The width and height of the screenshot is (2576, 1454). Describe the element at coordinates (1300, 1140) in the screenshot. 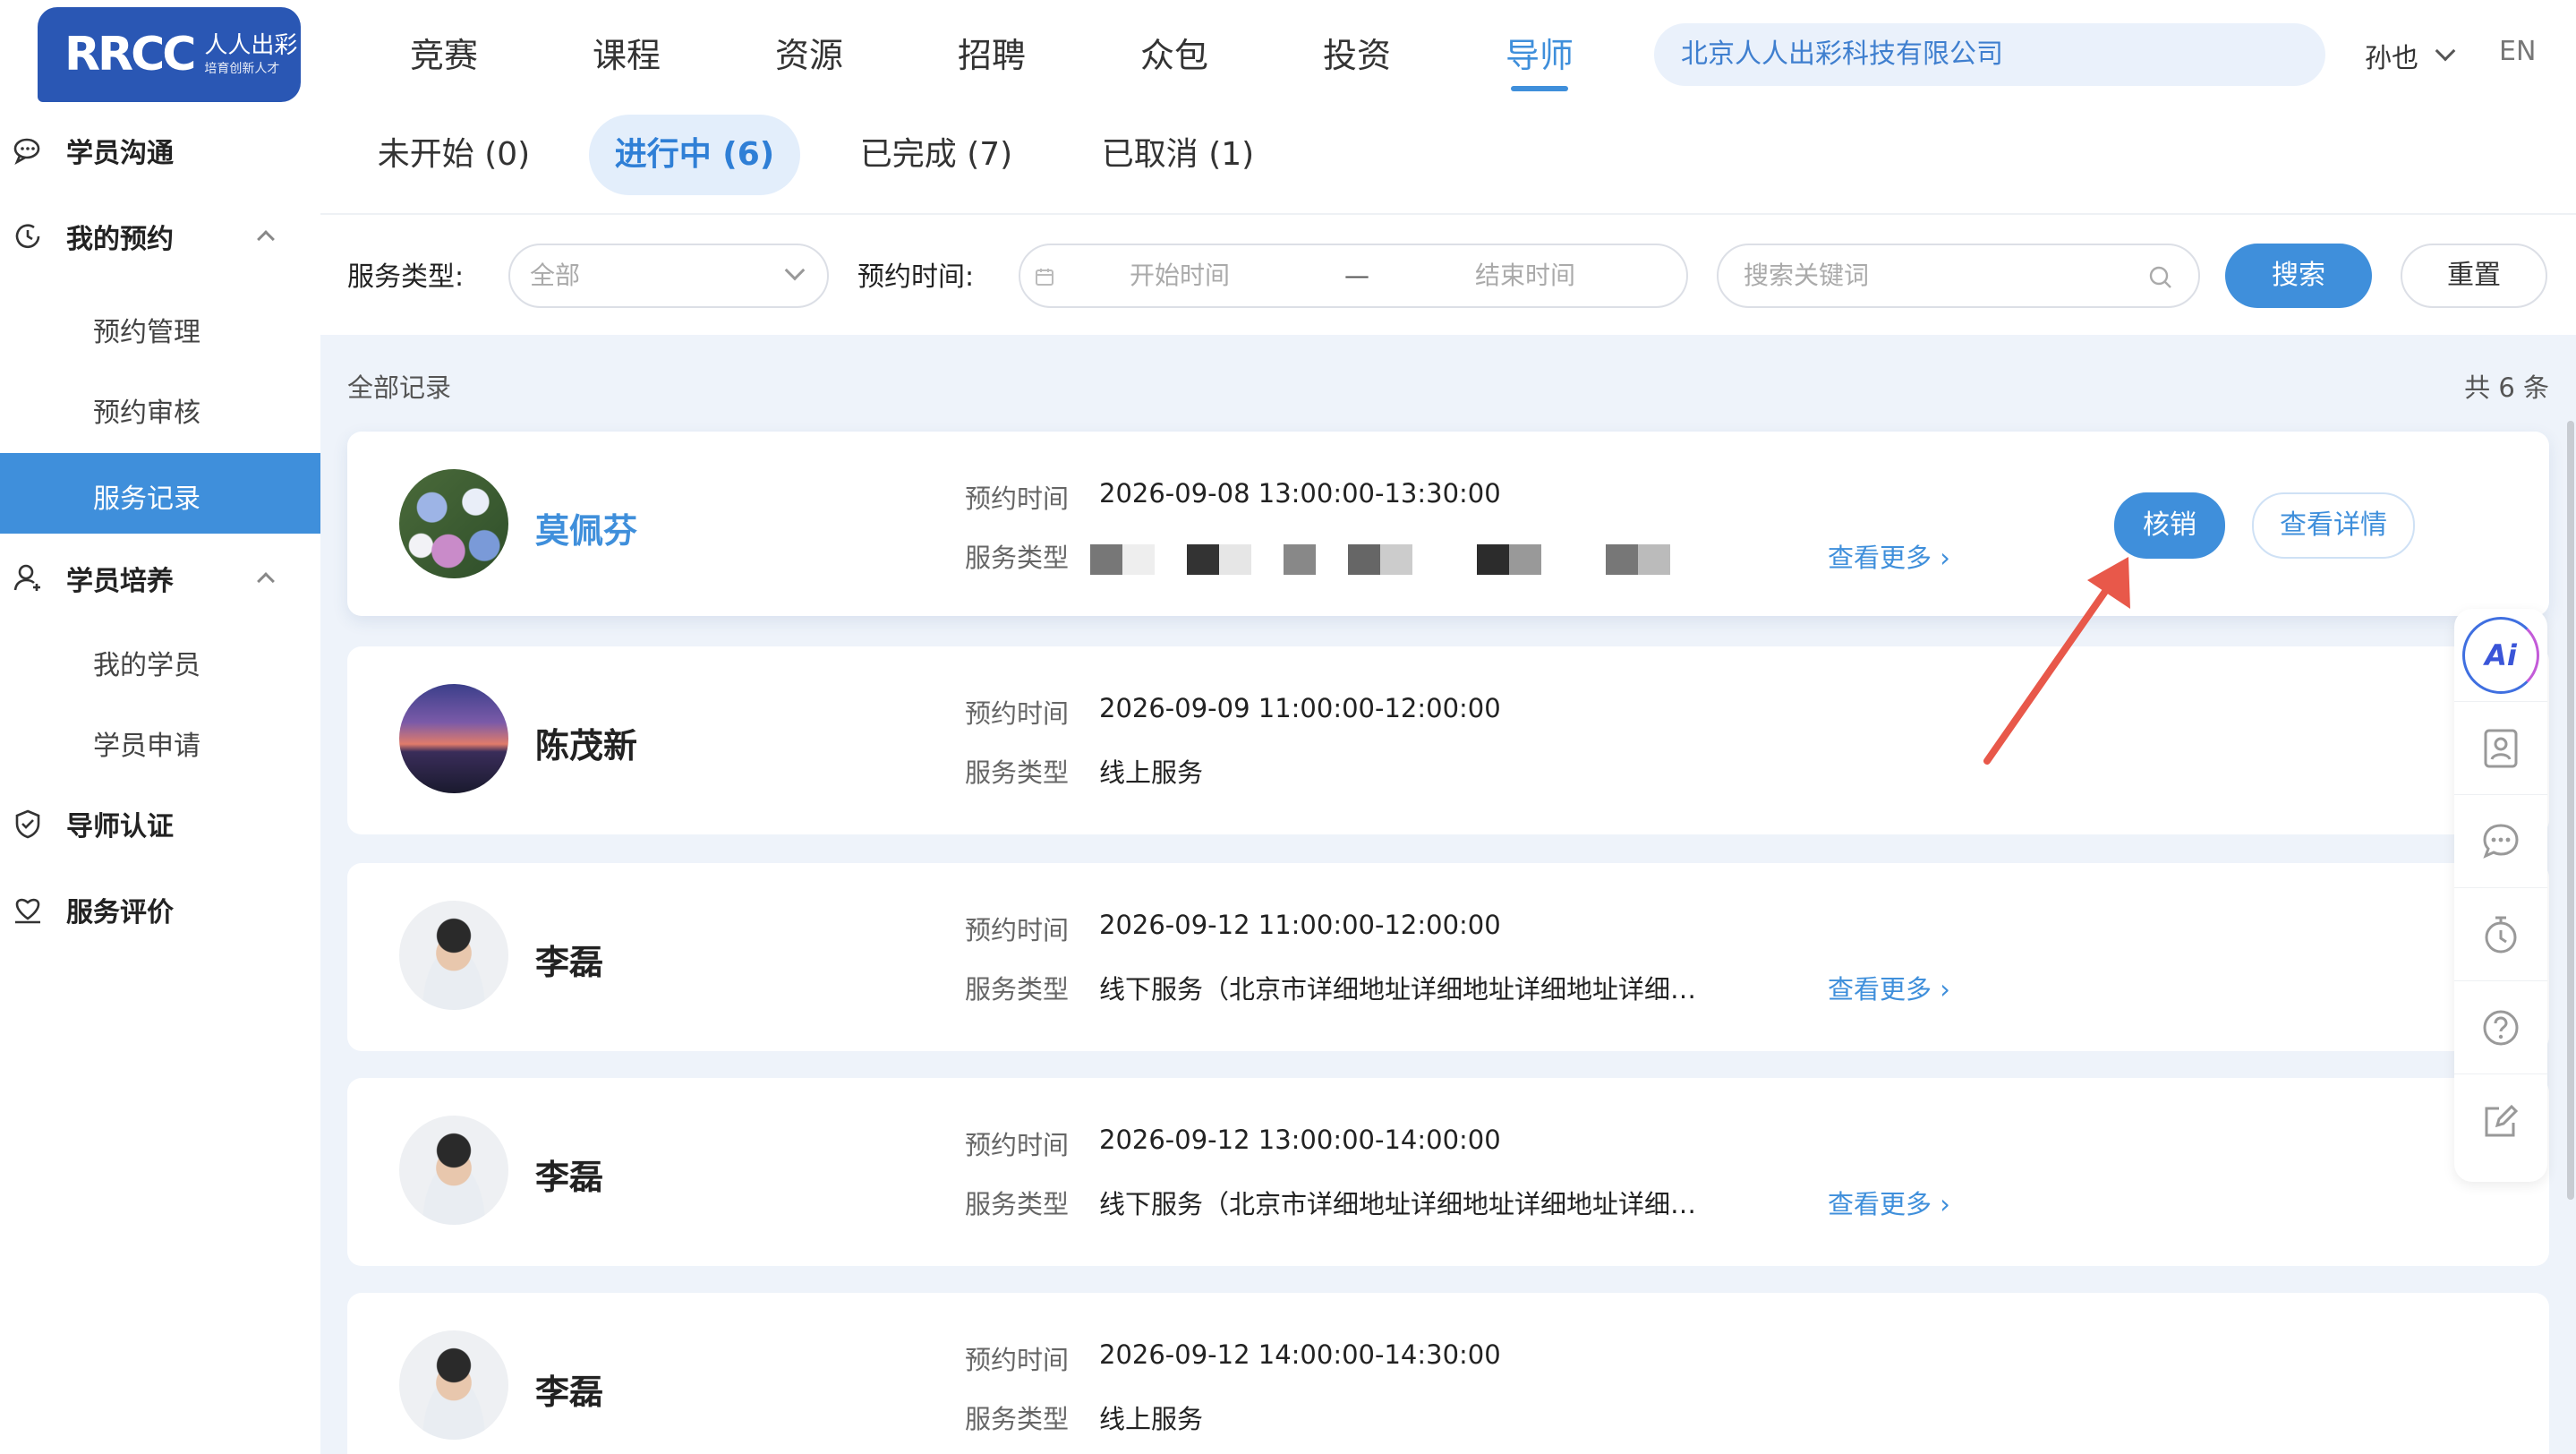

I see `booking-time: 2026-09-12 13:00:00-14:00:00` at that location.